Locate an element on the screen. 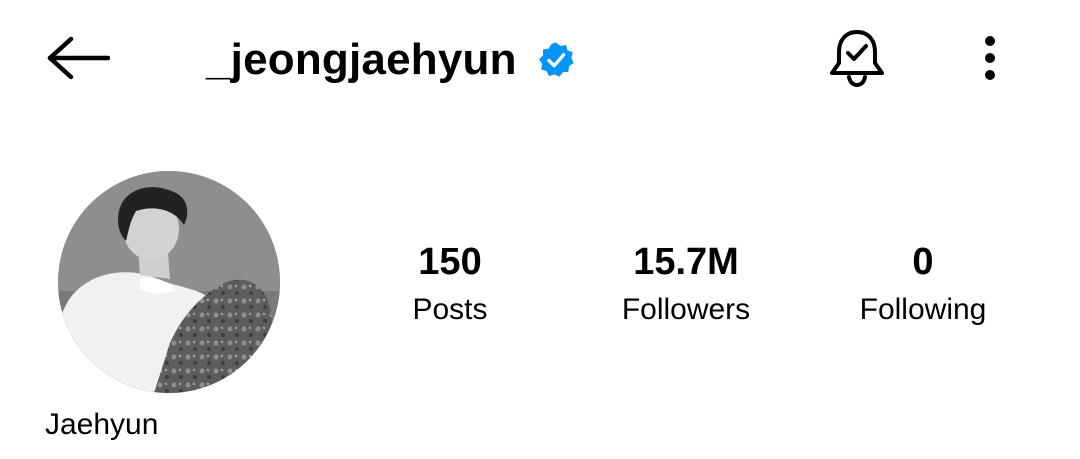  back-button is located at coordinates (78, 60).